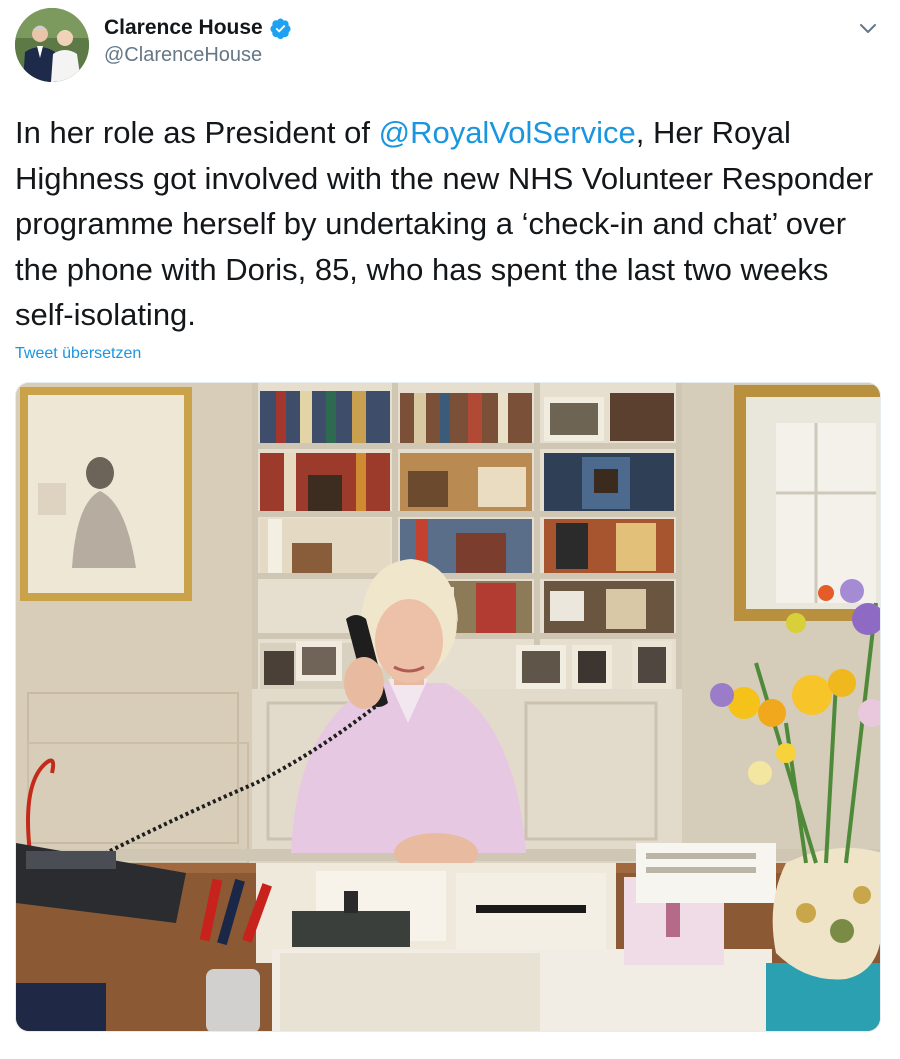 This screenshot has width=900, height=1059. What do you see at coordinates (183, 28) in the screenshot?
I see `display-name: Clarence House` at bounding box center [183, 28].